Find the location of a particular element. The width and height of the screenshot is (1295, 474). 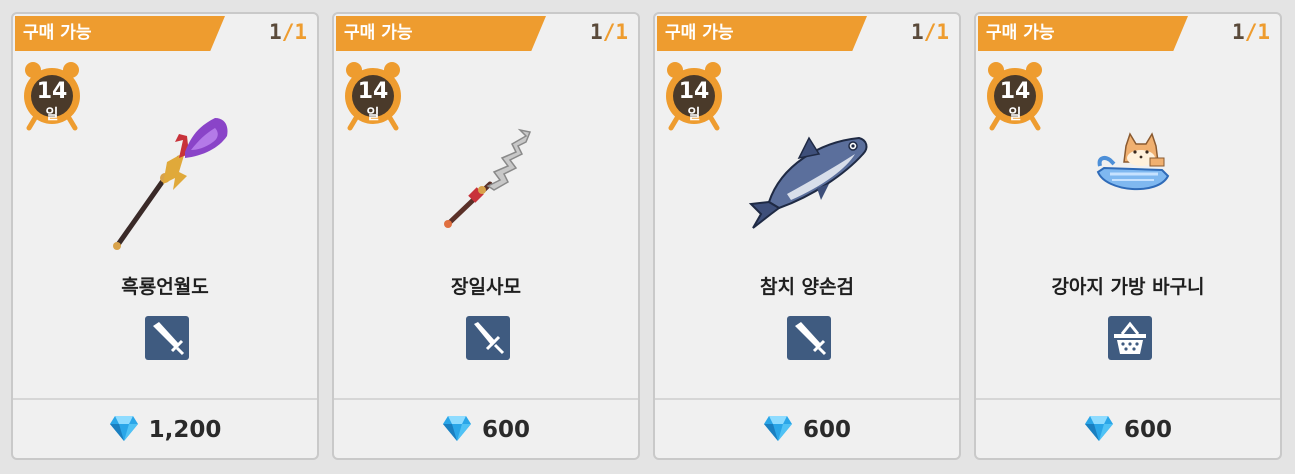

item-name: 강아지 가방 바구니 is located at coordinates (1128, 287).